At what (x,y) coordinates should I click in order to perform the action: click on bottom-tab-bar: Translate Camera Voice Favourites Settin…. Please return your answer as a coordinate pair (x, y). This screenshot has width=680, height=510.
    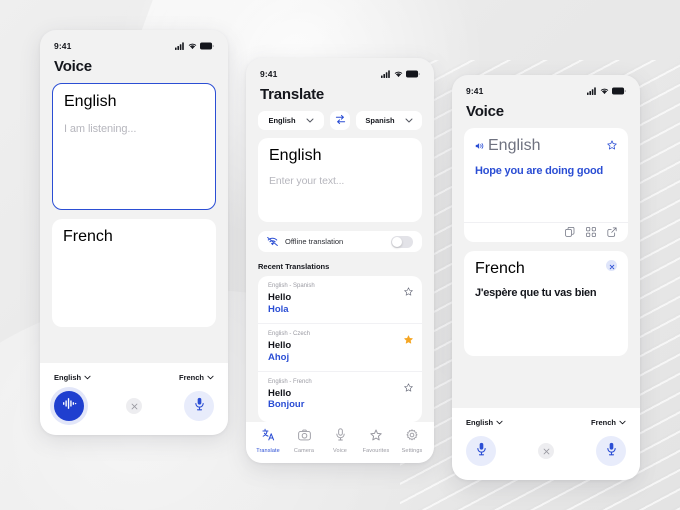
    Looking at the image, I should click on (340, 442).